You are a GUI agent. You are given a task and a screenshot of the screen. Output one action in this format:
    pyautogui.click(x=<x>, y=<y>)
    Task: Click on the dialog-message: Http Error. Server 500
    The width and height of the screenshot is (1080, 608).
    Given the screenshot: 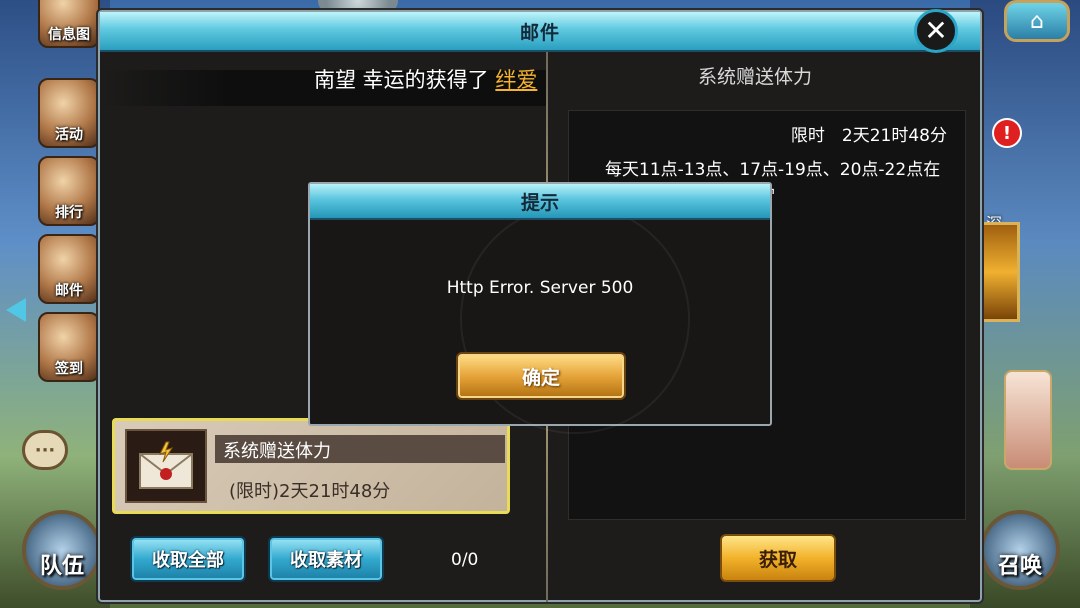 What is the action you would take?
    pyautogui.click(x=540, y=288)
    